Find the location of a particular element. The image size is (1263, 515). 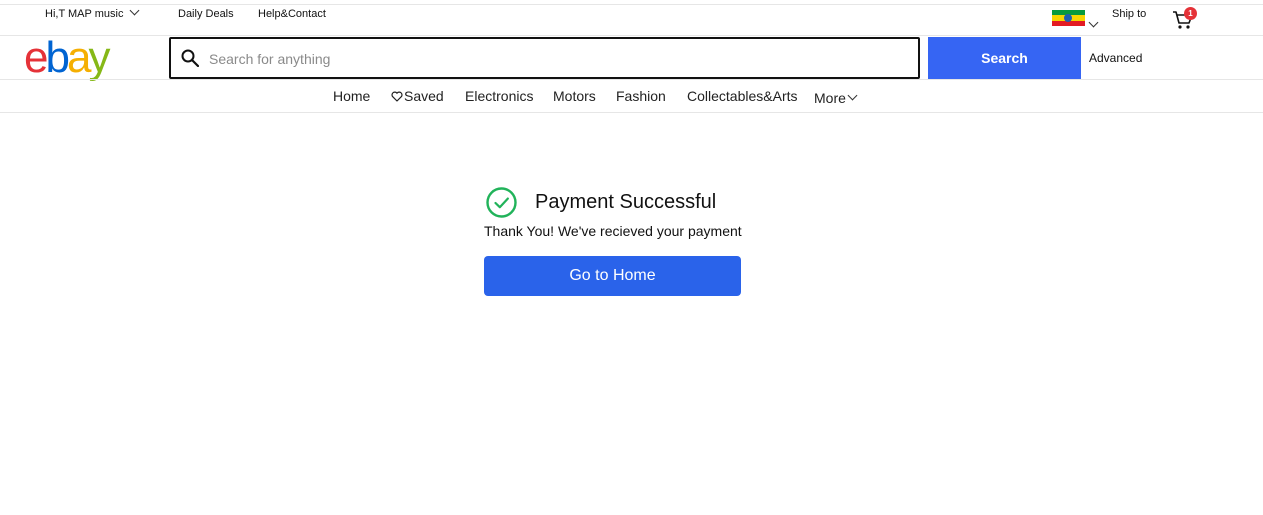

search-box is located at coordinates (544, 58).